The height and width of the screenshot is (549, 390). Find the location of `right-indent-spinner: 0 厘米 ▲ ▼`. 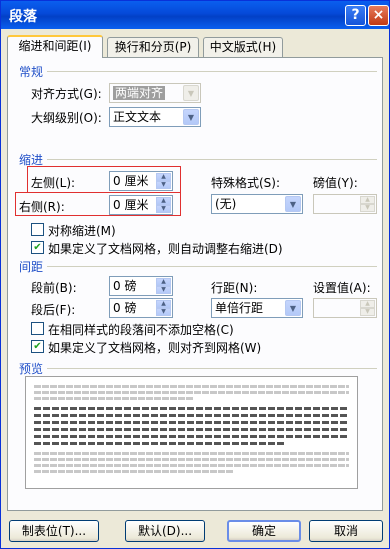

right-indent-spinner: 0 厘米 ▲ ▼ is located at coordinates (141, 205).